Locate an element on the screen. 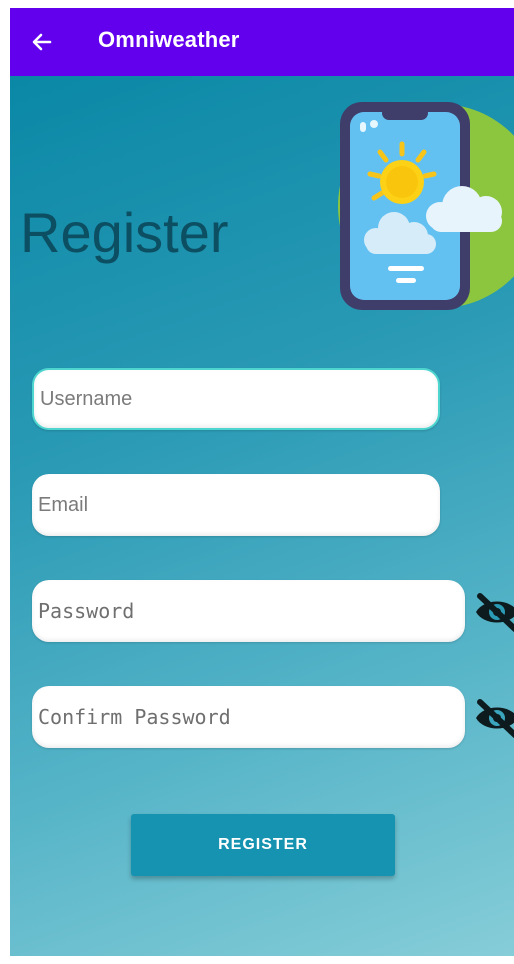  register-button: REGISTER is located at coordinates (263, 845).